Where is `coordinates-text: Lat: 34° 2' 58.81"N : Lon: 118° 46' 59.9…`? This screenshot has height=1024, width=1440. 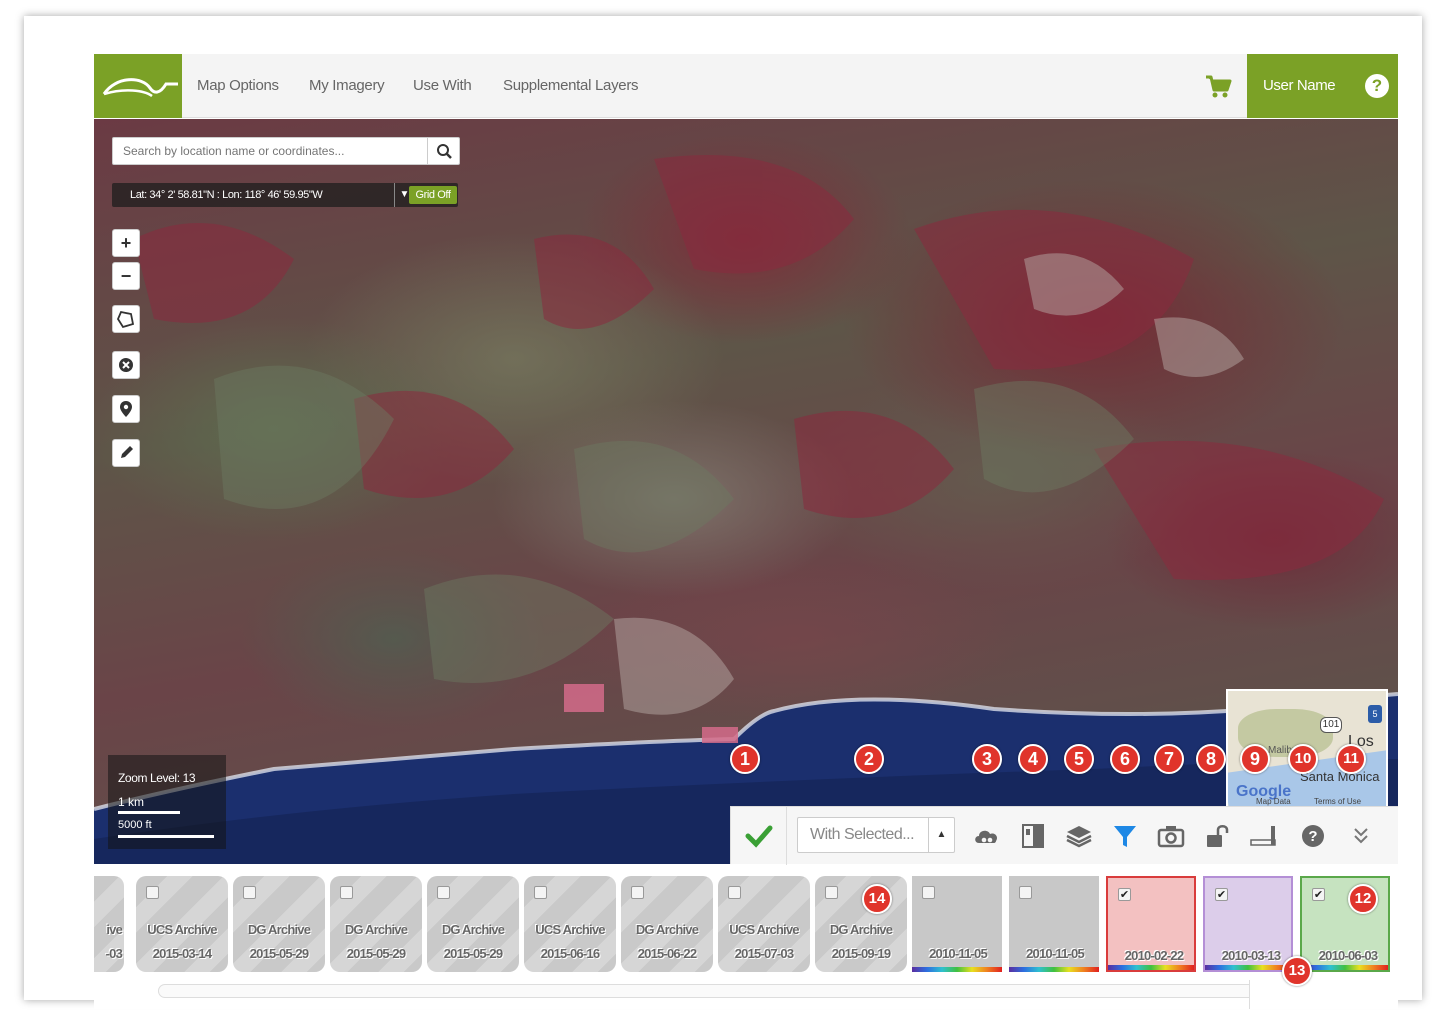 coordinates-text: Lat: 34° 2' 58.81"N : Lon: 118° 46' 59.9… is located at coordinates (226, 195).